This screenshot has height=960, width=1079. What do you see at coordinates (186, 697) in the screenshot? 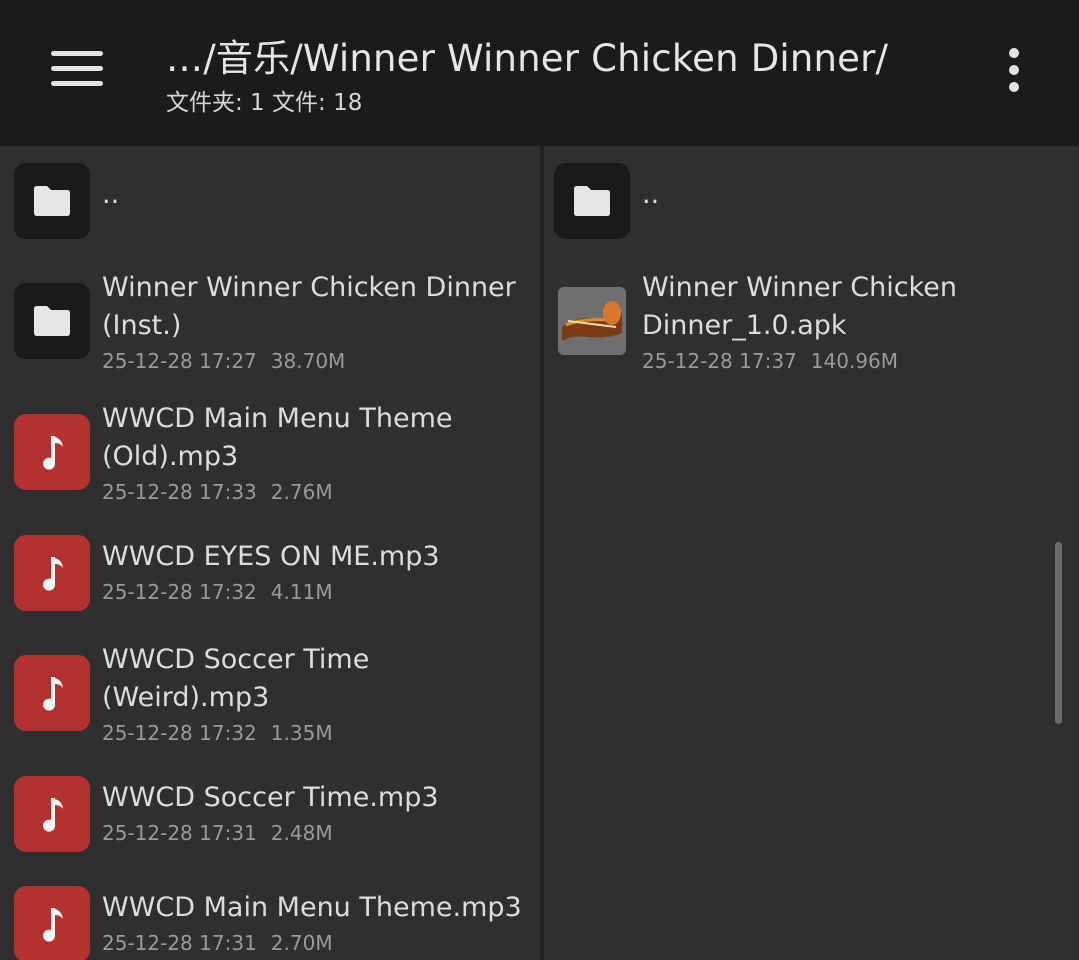
I see `file-name-line2: (Weird).mp3` at bounding box center [186, 697].